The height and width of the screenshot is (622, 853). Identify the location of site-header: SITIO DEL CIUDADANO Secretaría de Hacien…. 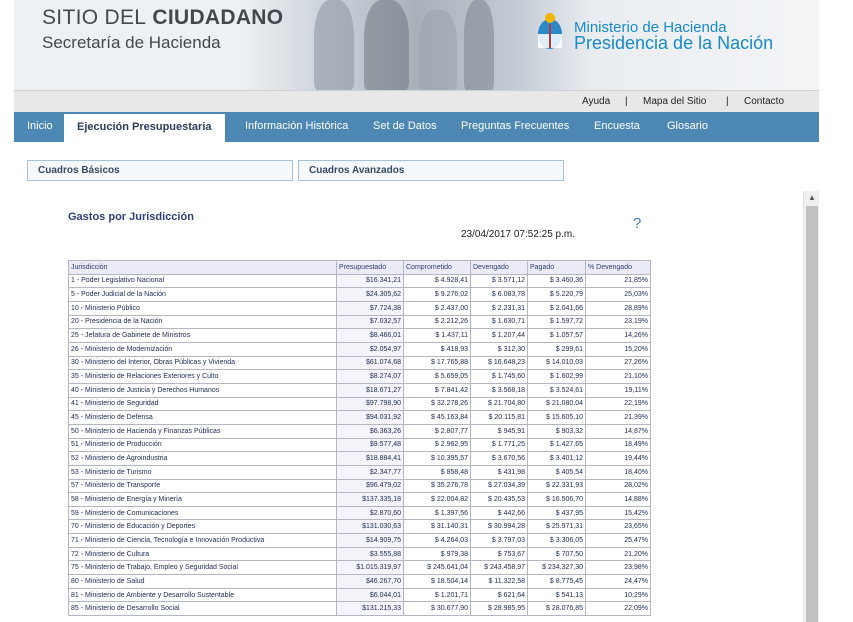
(416, 45).